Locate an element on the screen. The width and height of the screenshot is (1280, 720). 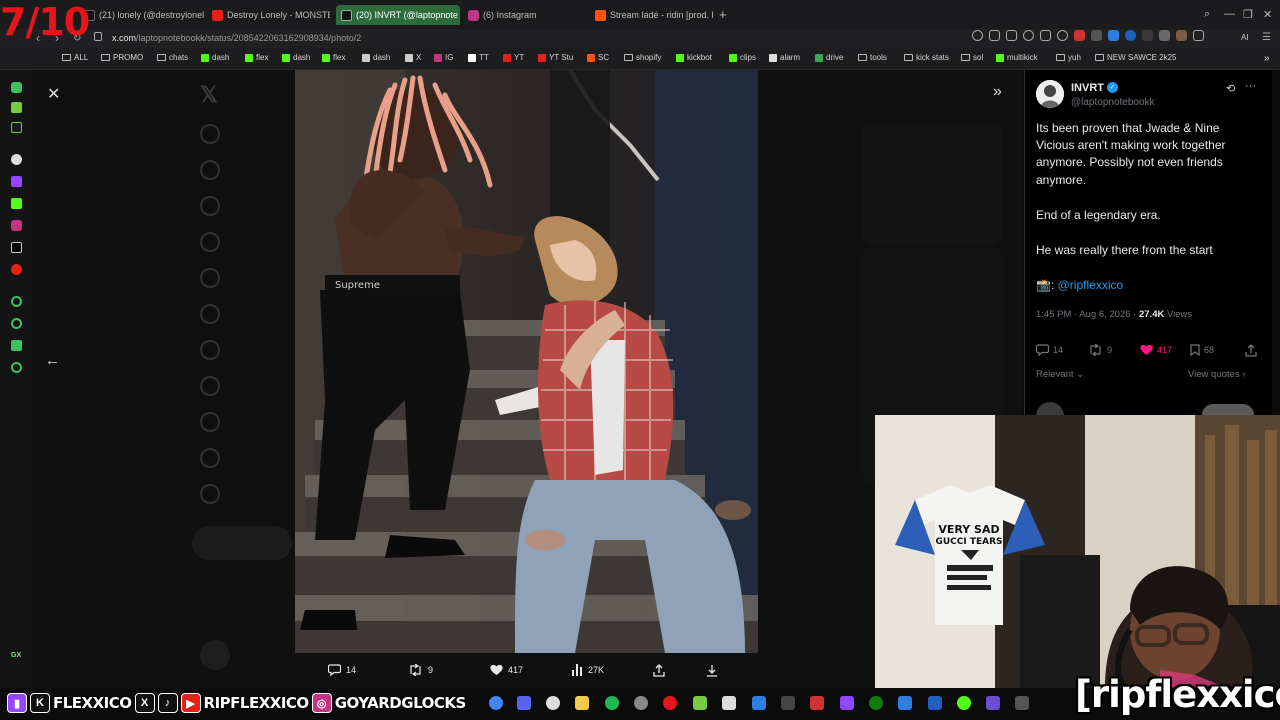
bookmark-tt: TT is located at coordinates (478, 57).